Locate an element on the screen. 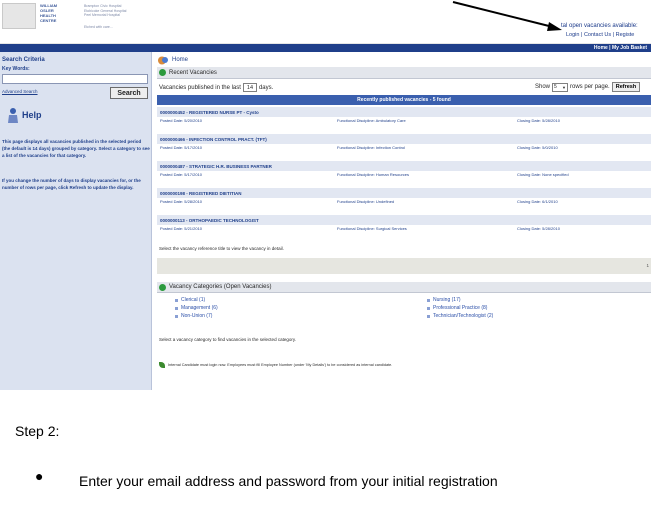  vacancy-title-link: 0000000113 - ORTHOPAEDIC TECHNOLOGIST is located at coordinates (404, 220).